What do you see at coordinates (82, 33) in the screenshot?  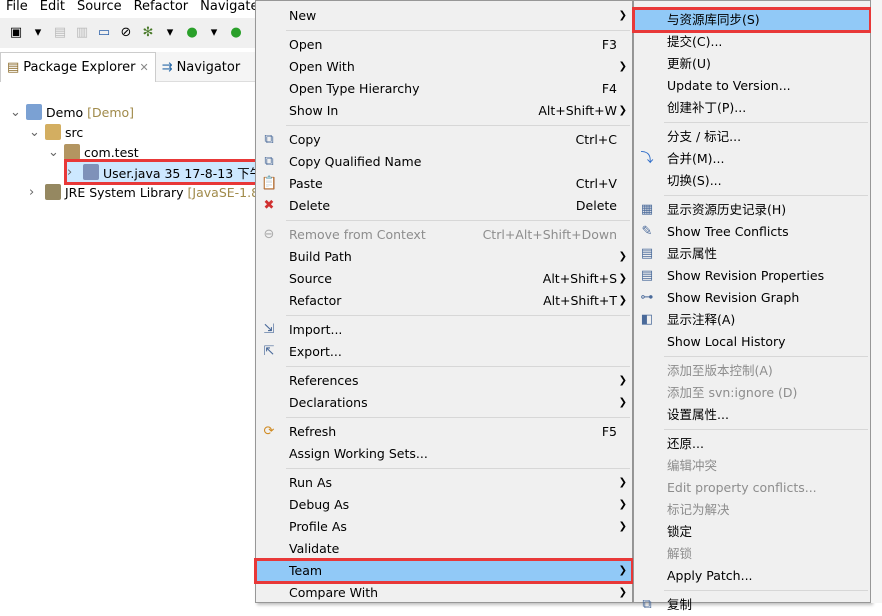 I see `save-all-icon: ▥` at bounding box center [82, 33].